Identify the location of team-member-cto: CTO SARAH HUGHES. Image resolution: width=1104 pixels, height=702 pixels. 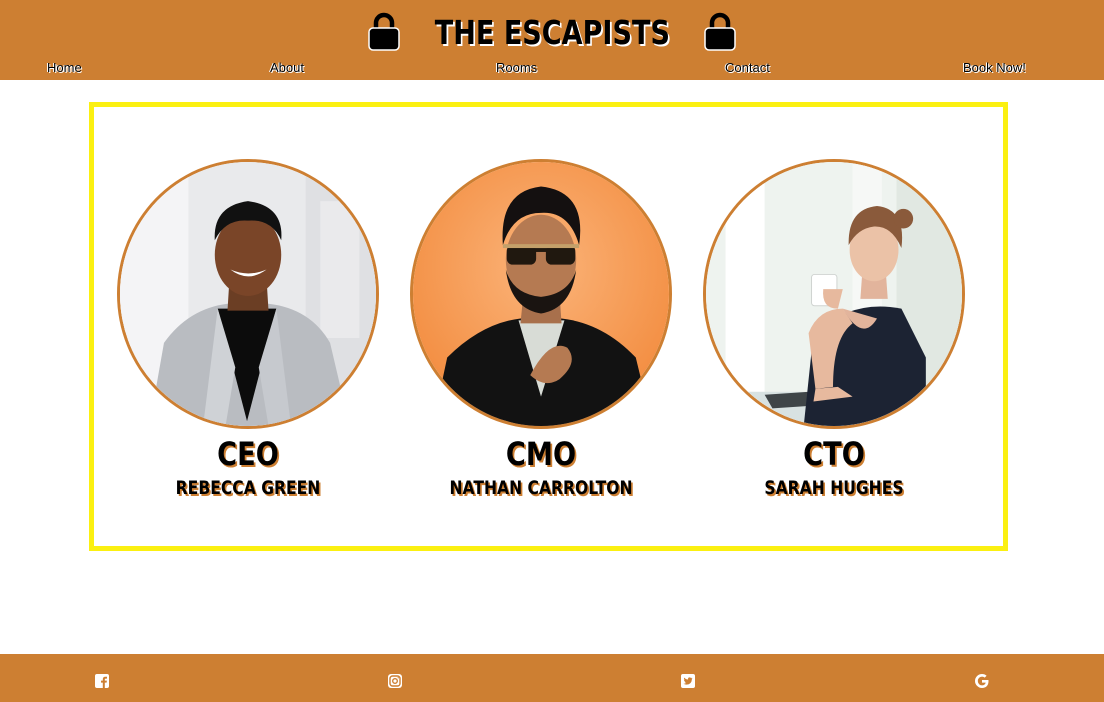
(834, 331).